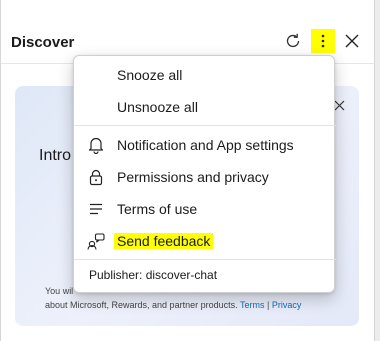  What do you see at coordinates (153, 275) in the screenshot?
I see `publisher-label: Publisher: discover-chat` at bounding box center [153, 275].